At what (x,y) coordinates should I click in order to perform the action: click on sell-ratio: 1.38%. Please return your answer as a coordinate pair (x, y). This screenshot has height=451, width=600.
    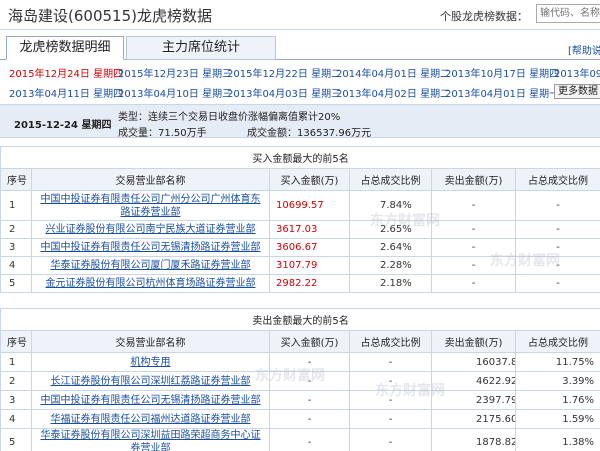
    Looking at the image, I should click on (557, 439).